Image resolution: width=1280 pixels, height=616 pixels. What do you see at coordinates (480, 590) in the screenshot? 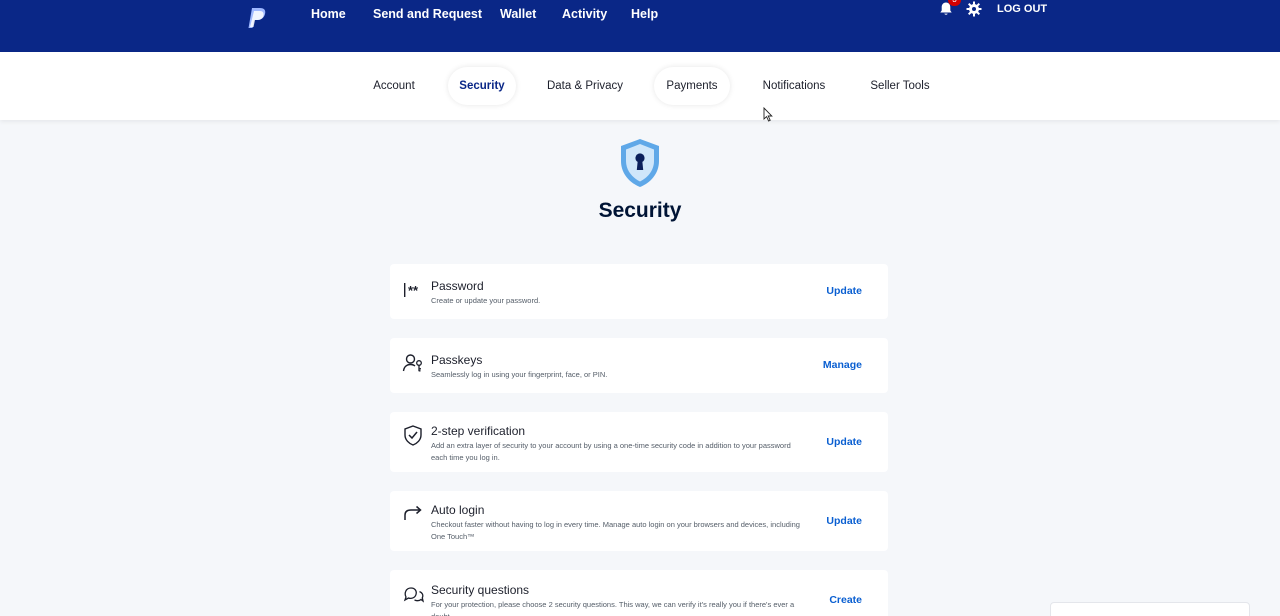
I see `card-title: Security questions` at bounding box center [480, 590].